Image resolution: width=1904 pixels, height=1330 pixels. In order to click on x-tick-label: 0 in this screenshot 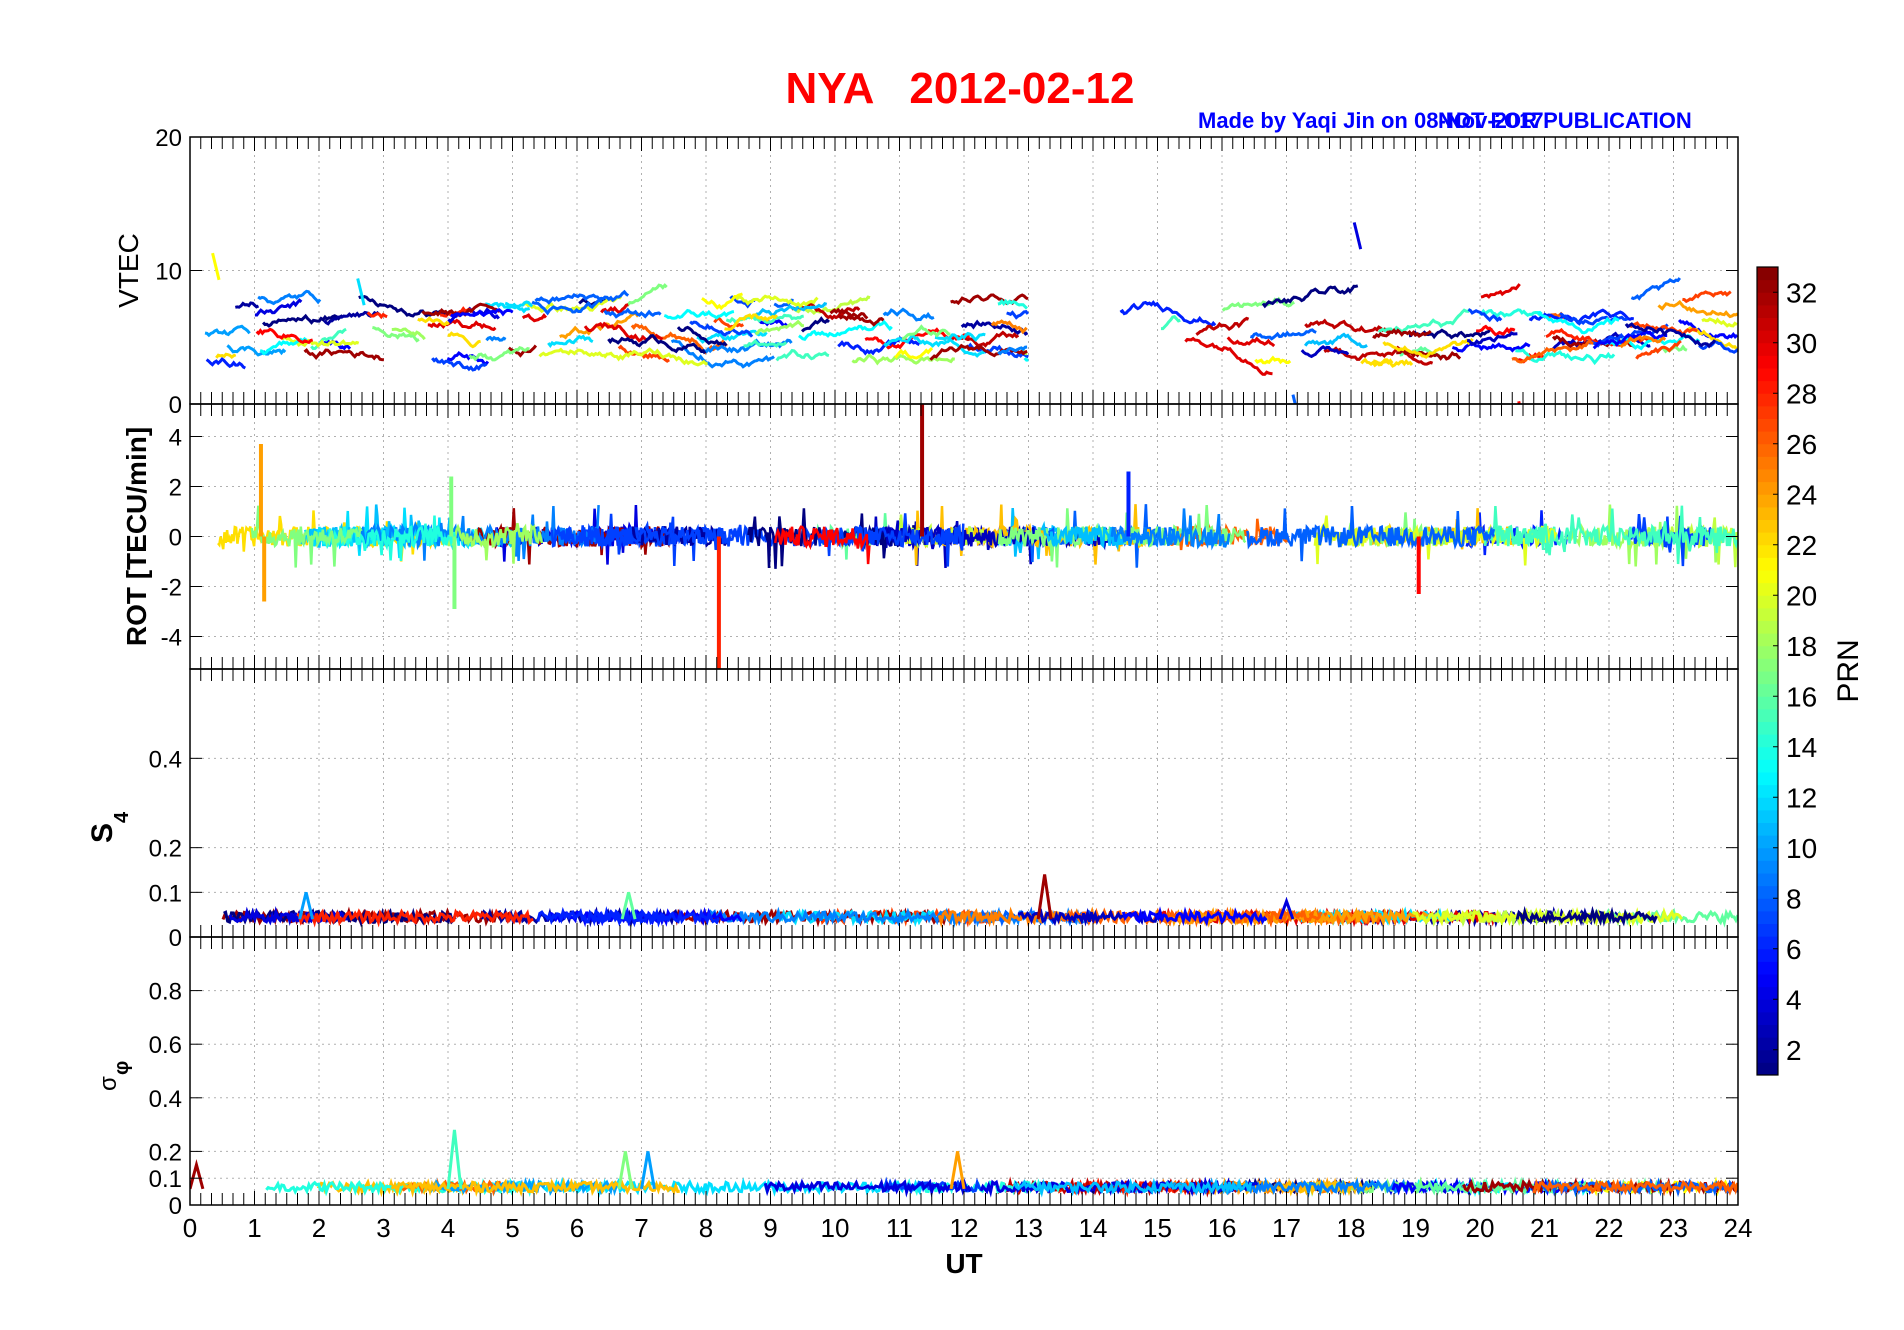, I will do `click(190, 1228)`.